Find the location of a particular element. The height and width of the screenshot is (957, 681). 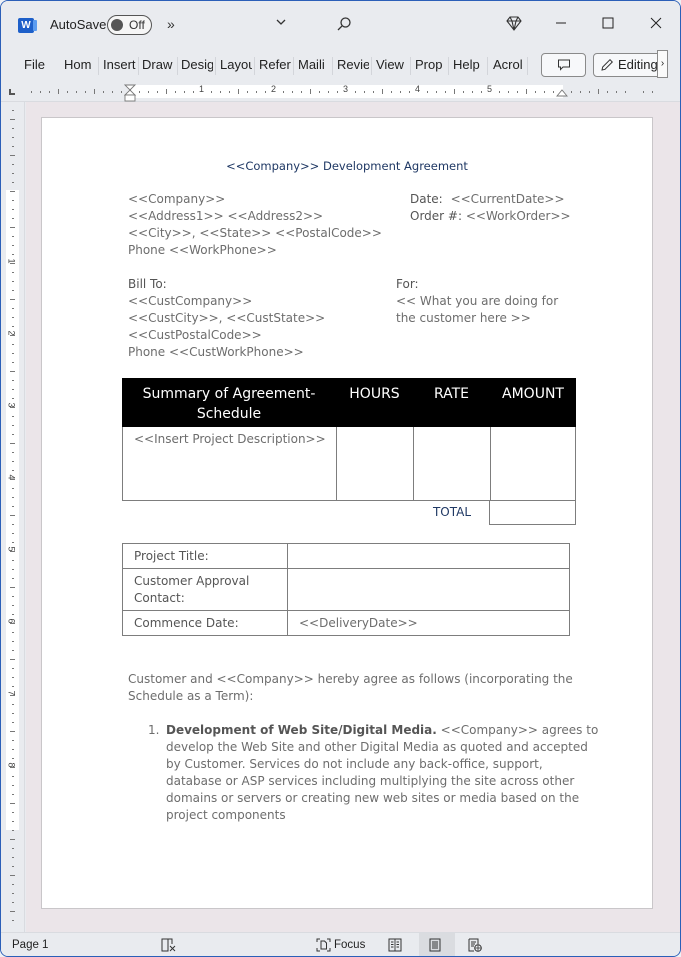

chevron-down-icon is located at coordinates (281, 23).